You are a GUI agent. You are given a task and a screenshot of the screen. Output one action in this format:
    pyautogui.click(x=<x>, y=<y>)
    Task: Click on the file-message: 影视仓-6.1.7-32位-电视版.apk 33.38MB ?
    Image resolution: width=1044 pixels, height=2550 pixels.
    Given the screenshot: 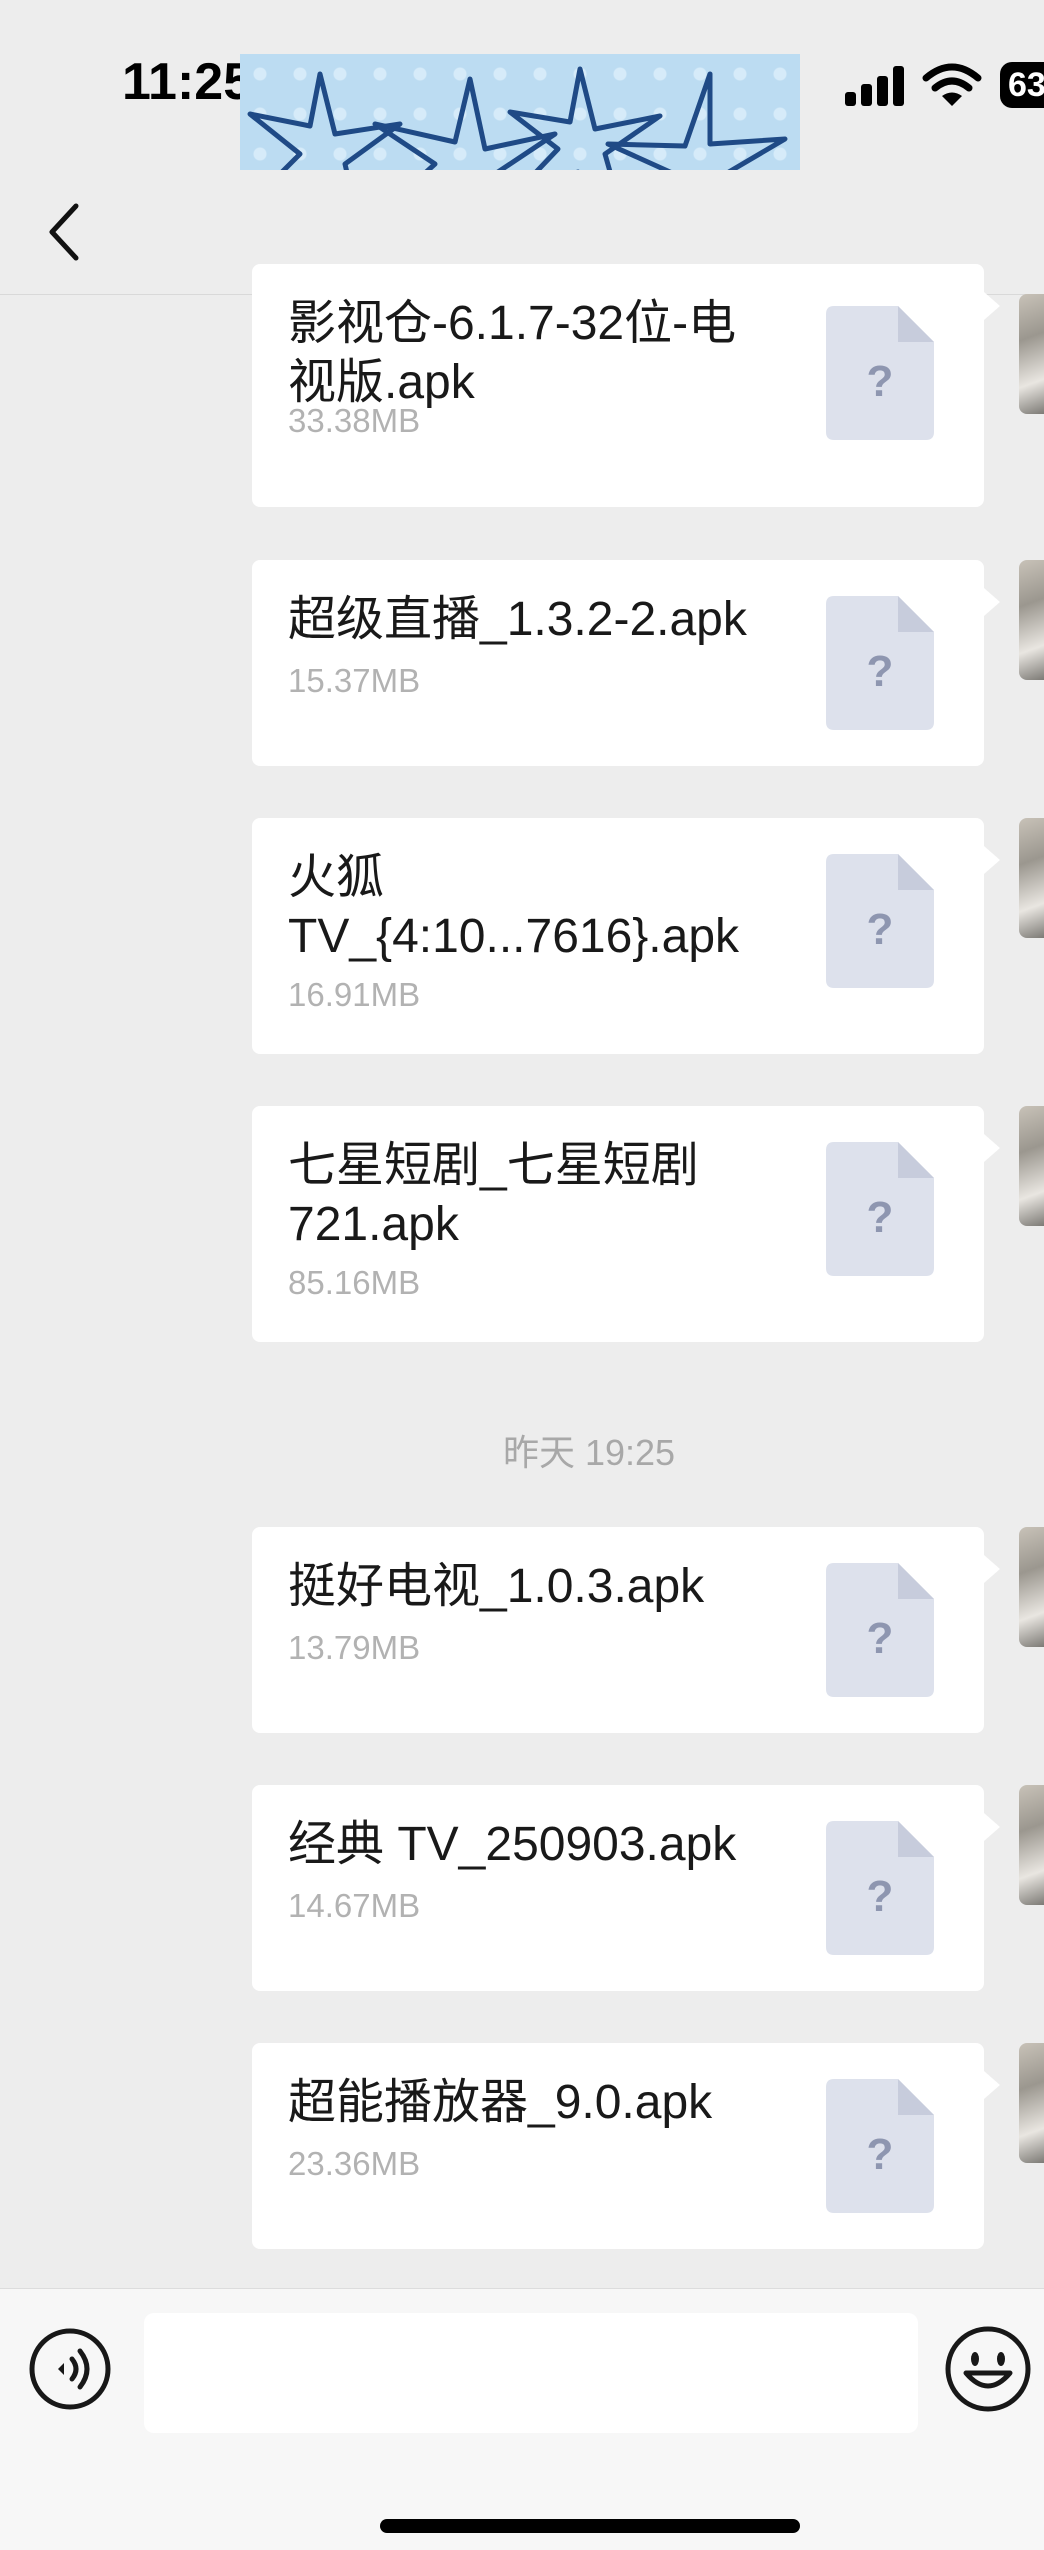 What is the action you would take?
    pyautogui.click(x=626, y=385)
    